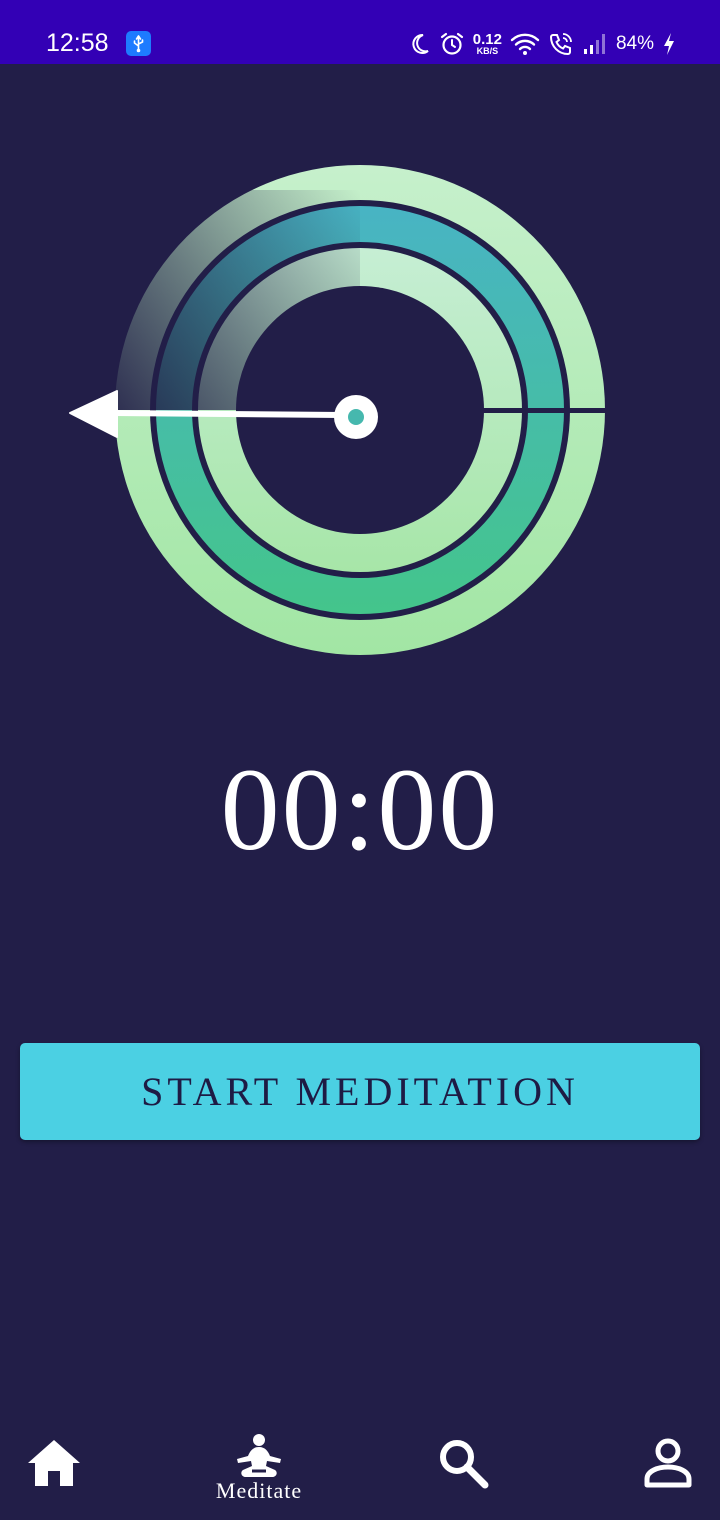 This screenshot has height=1520, width=720. I want to click on charging-icon, so click(669, 44).